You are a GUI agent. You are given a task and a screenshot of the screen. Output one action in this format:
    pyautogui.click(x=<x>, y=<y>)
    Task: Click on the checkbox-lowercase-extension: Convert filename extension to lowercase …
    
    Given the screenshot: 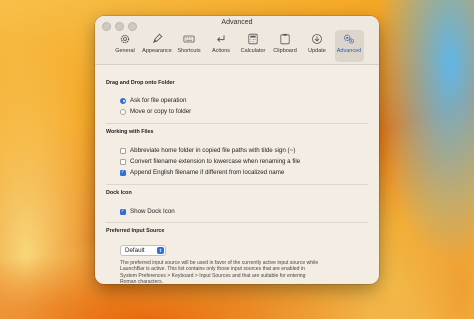 What is the action you would take?
    pyautogui.click(x=210, y=161)
    